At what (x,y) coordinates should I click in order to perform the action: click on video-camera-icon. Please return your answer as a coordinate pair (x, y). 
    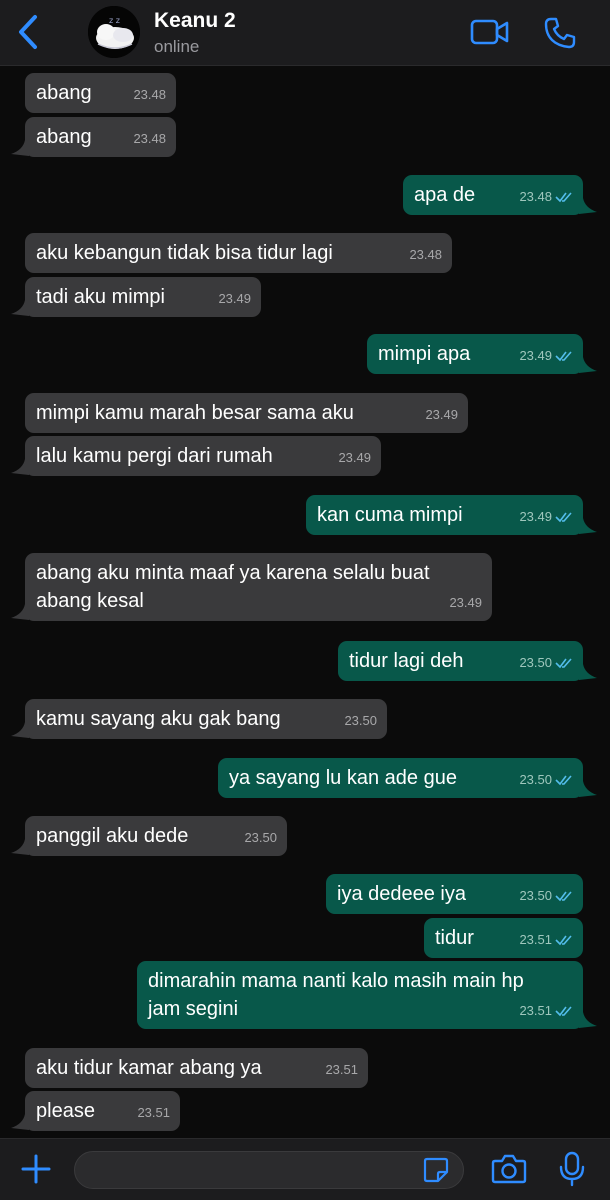
    Looking at the image, I should click on (489, 32).